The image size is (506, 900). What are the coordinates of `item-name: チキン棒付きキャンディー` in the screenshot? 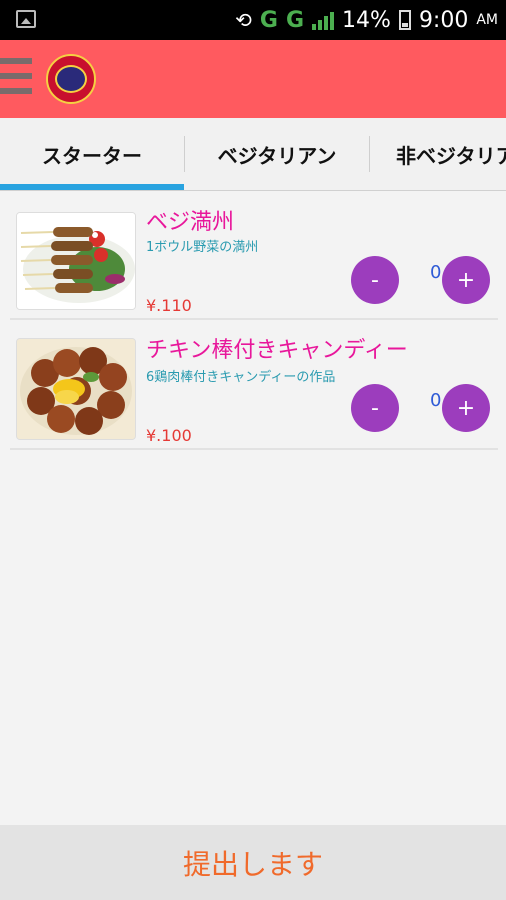 It's located at (277, 350).